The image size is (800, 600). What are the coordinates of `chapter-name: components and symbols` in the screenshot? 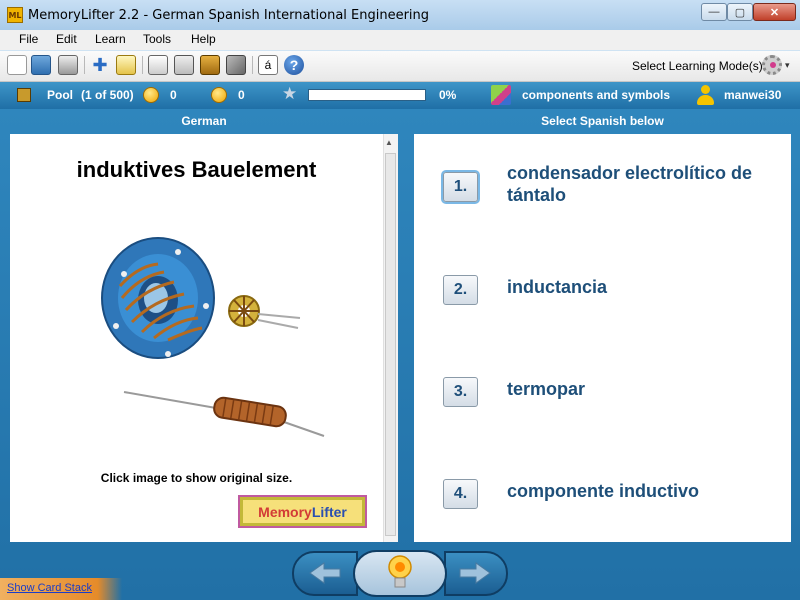 It's located at (596, 95).